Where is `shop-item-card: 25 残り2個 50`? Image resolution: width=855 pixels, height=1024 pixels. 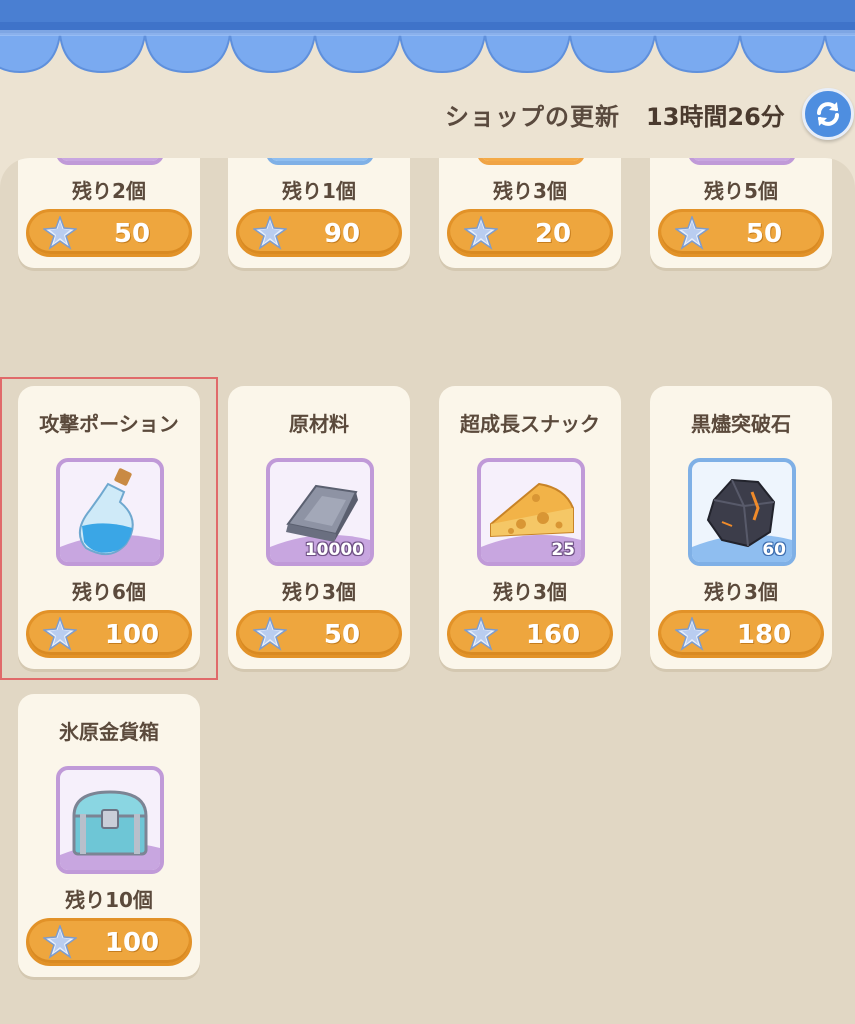 shop-item-card: 25 残り2個 50 is located at coordinates (109, 213).